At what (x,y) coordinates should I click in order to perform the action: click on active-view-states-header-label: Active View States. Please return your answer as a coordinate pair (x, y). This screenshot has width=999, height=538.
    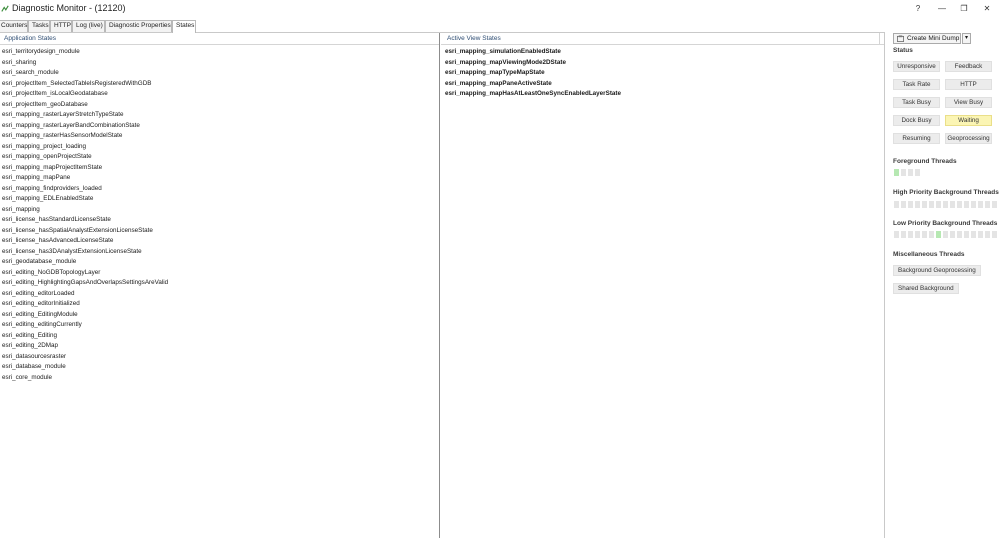
    Looking at the image, I should click on (474, 38).